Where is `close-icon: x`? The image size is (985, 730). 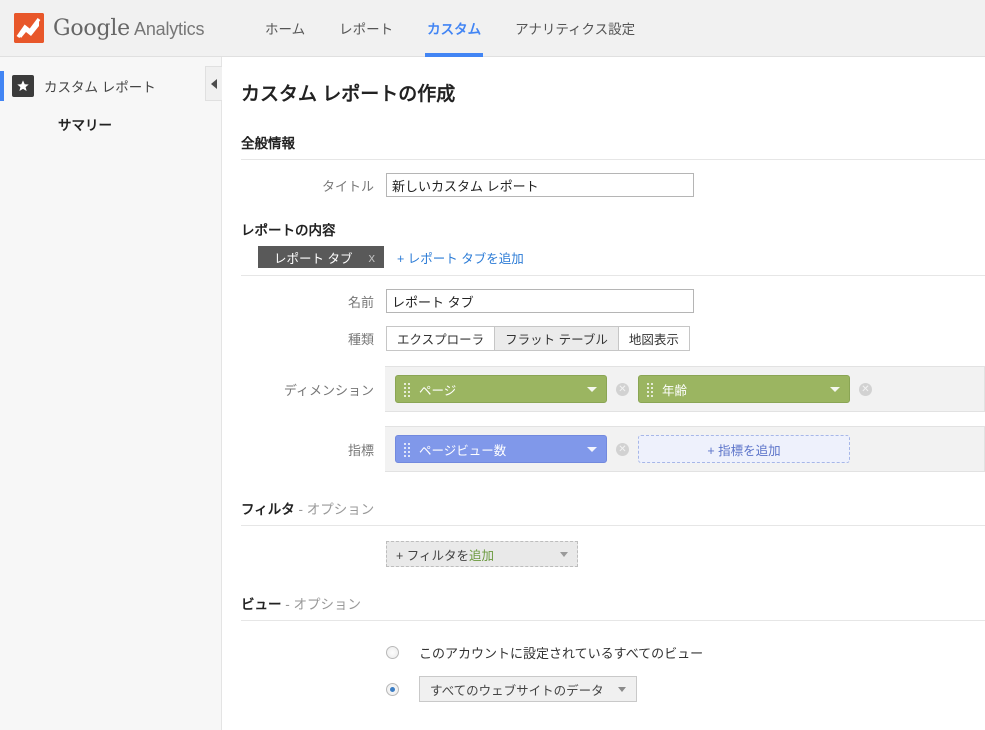
close-icon: x is located at coordinates (371, 257).